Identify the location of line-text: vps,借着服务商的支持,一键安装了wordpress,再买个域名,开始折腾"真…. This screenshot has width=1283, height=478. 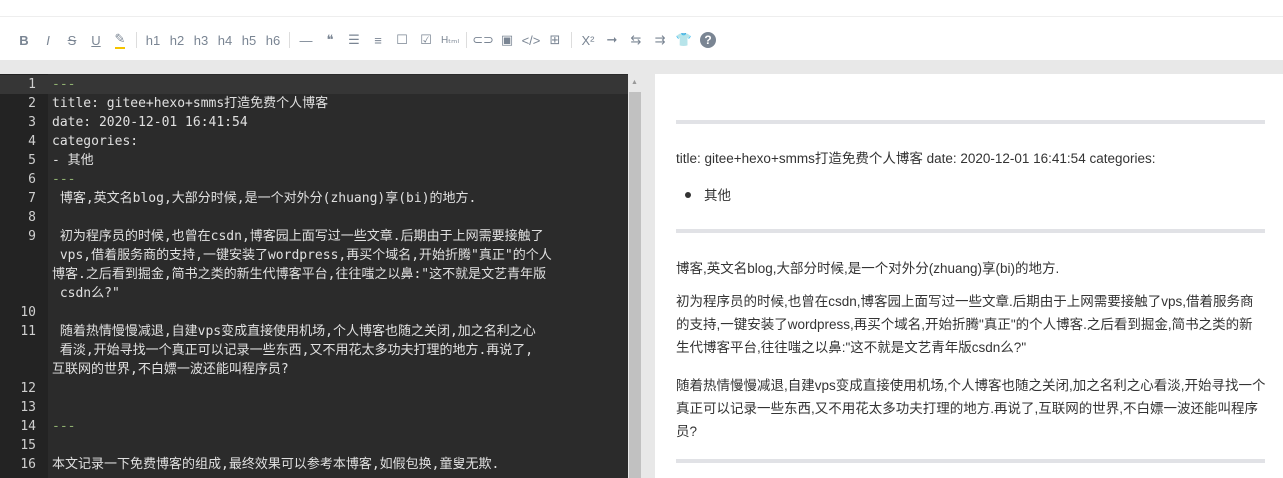
(302, 255).